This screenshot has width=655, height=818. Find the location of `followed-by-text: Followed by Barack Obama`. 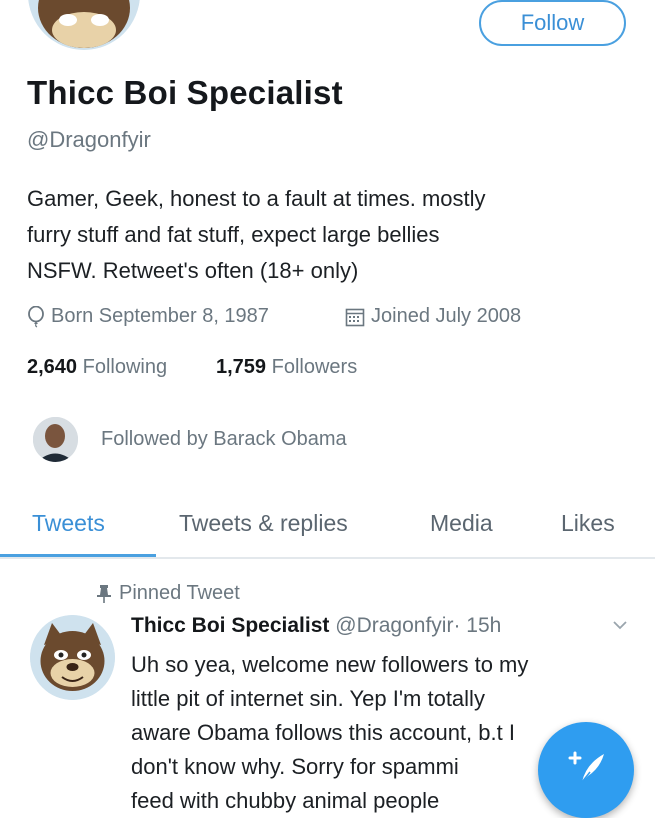

followed-by-text: Followed by Barack Obama is located at coordinates (224, 439).